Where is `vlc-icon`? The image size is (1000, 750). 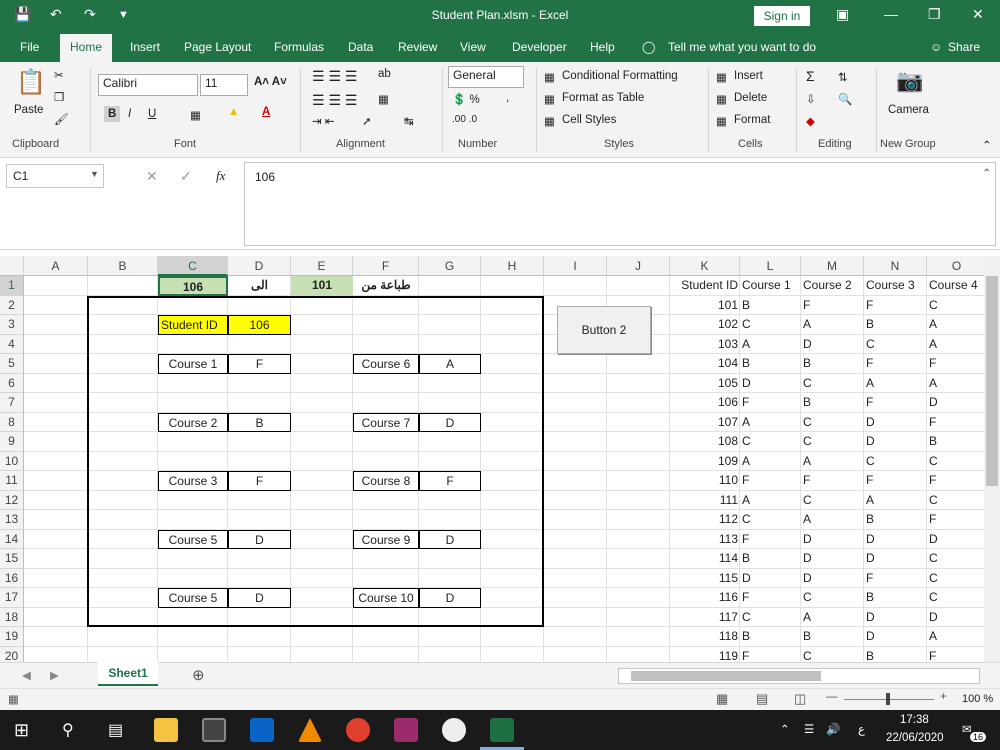
vlc-icon is located at coordinates (310, 730).